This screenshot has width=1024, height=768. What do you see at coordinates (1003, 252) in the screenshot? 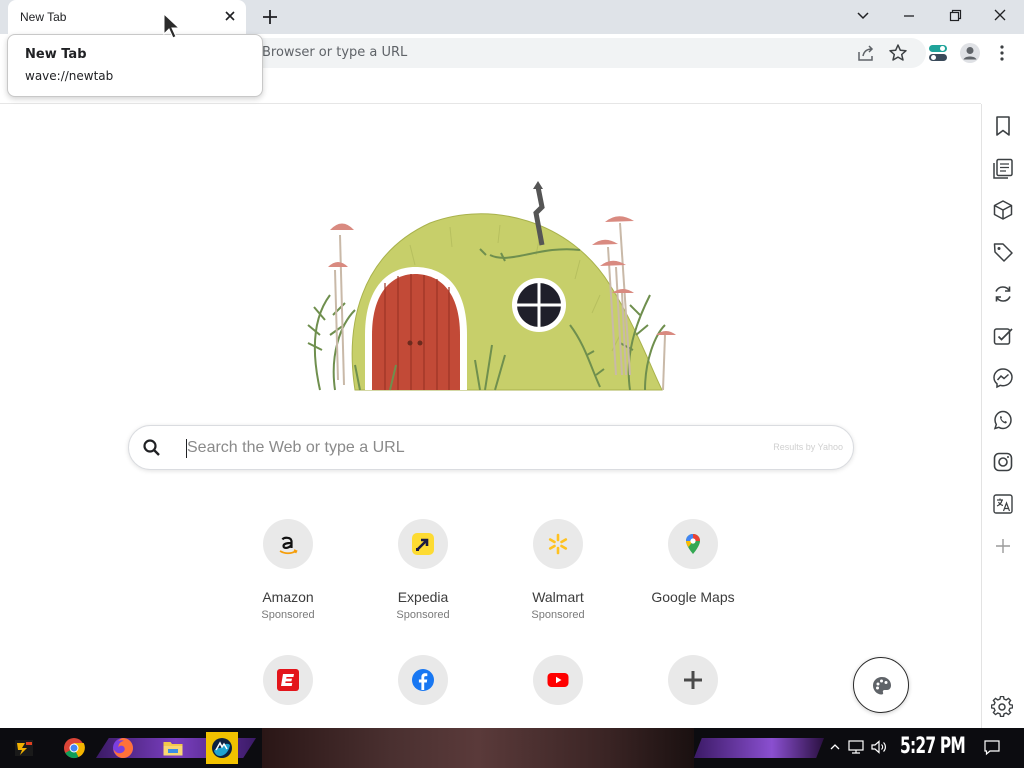
I see `price-tag-icon` at bounding box center [1003, 252].